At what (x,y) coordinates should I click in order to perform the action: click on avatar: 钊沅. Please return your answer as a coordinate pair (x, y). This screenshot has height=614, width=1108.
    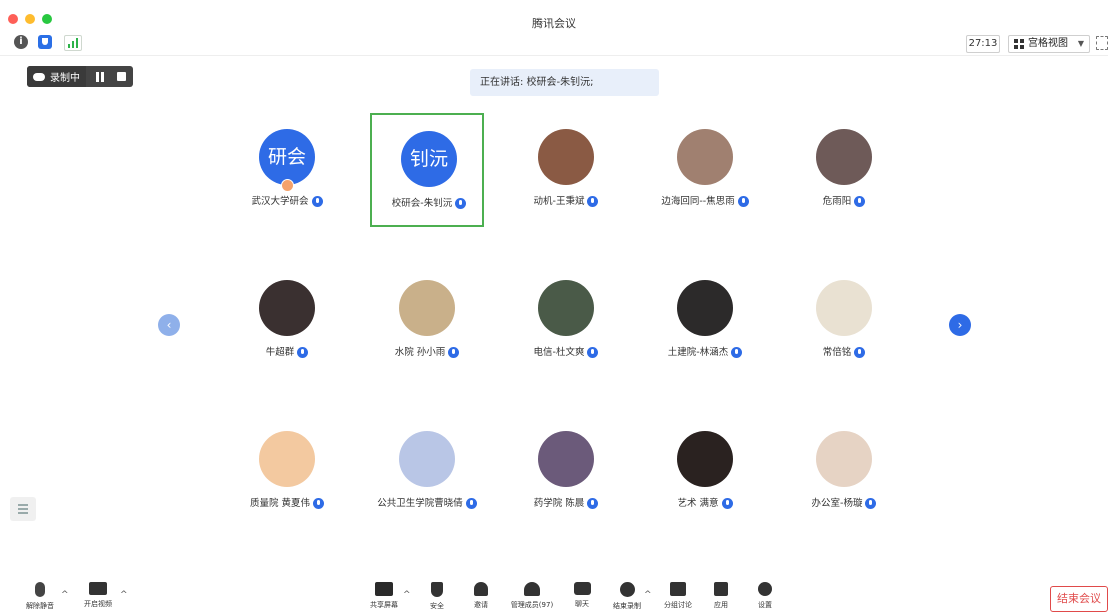
    Looking at the image, I should click on (429, 159).